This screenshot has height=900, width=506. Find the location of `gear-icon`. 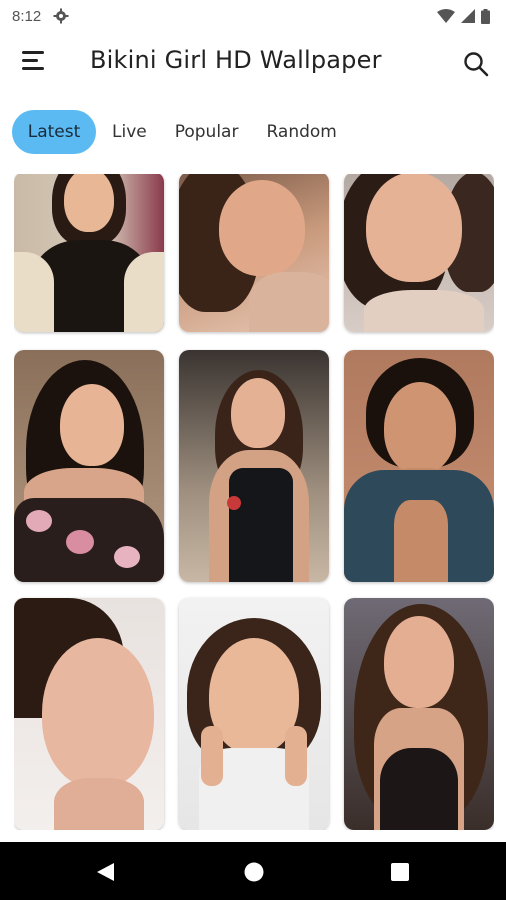

gear-icon is located at coordinates (61, 16).